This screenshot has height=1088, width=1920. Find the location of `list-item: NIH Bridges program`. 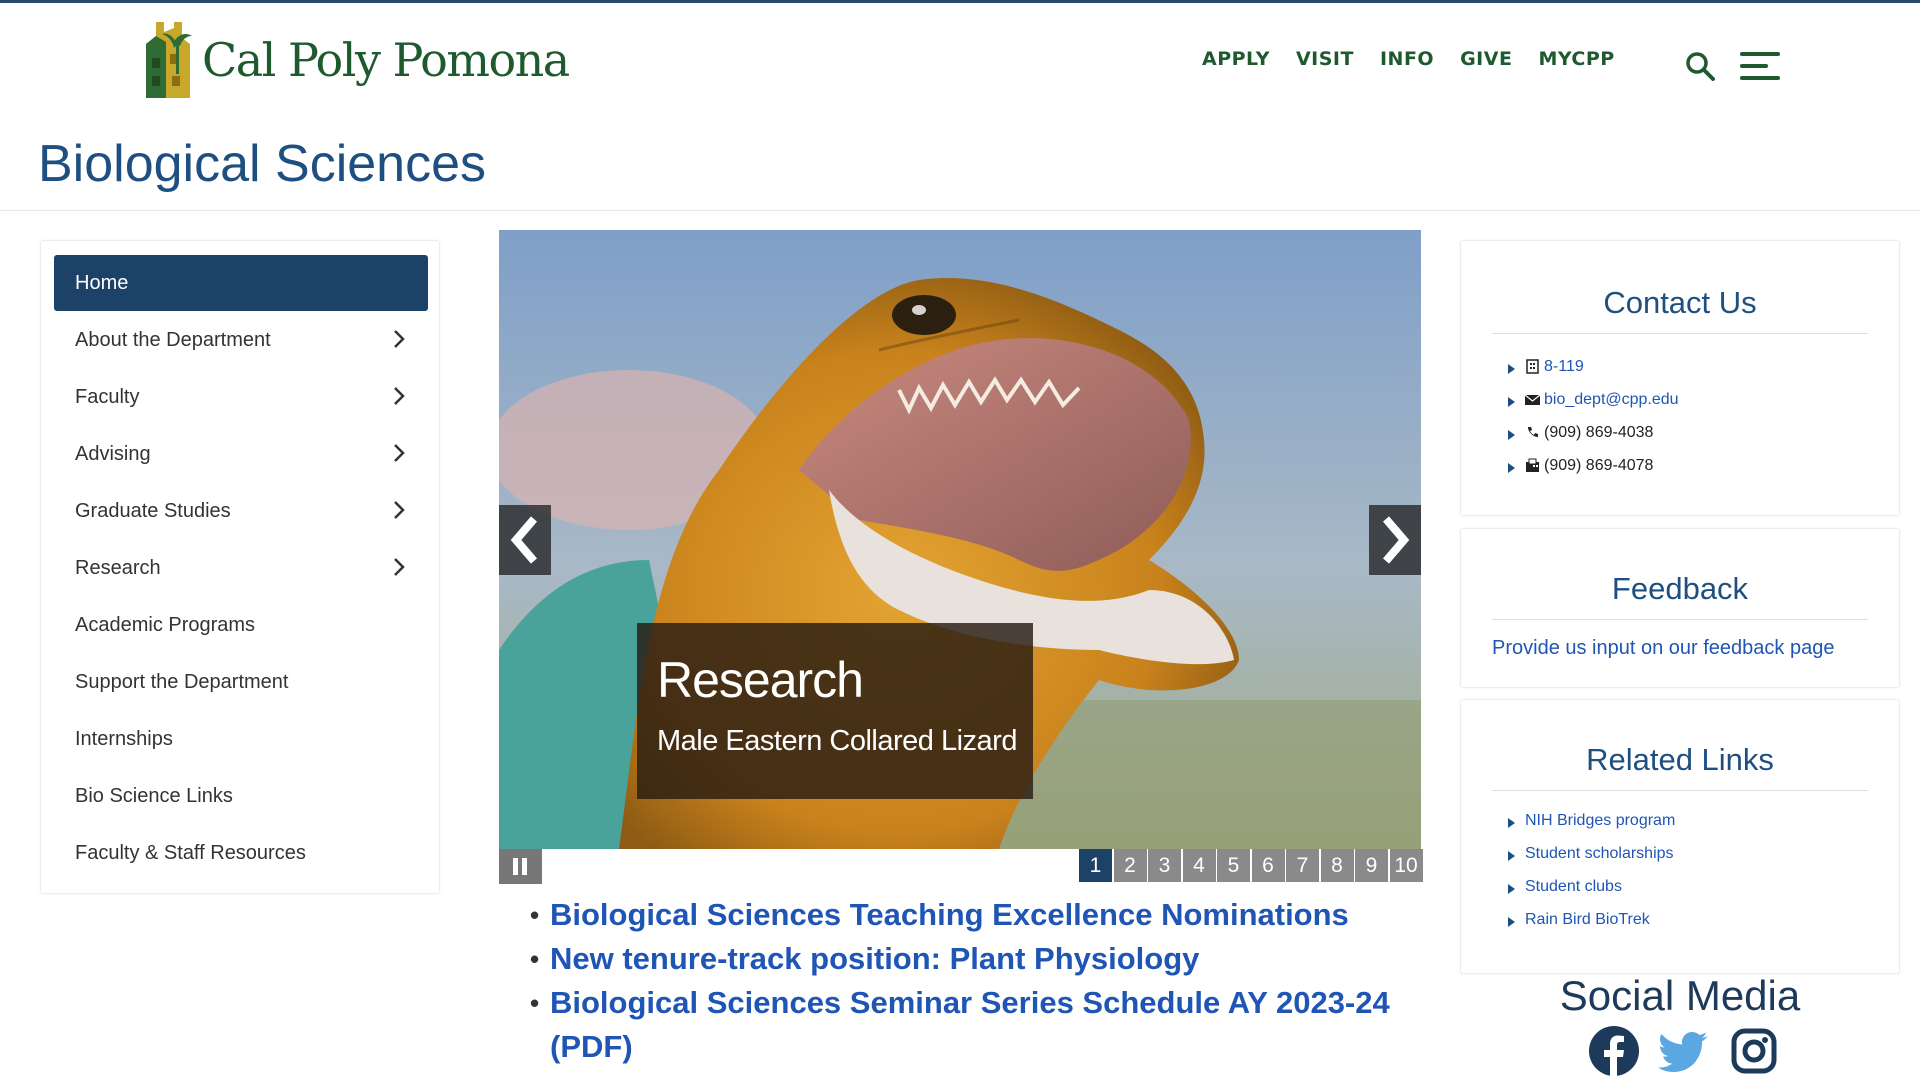

list-item: NIH Bridges program is located at coordinates (1590, 820).